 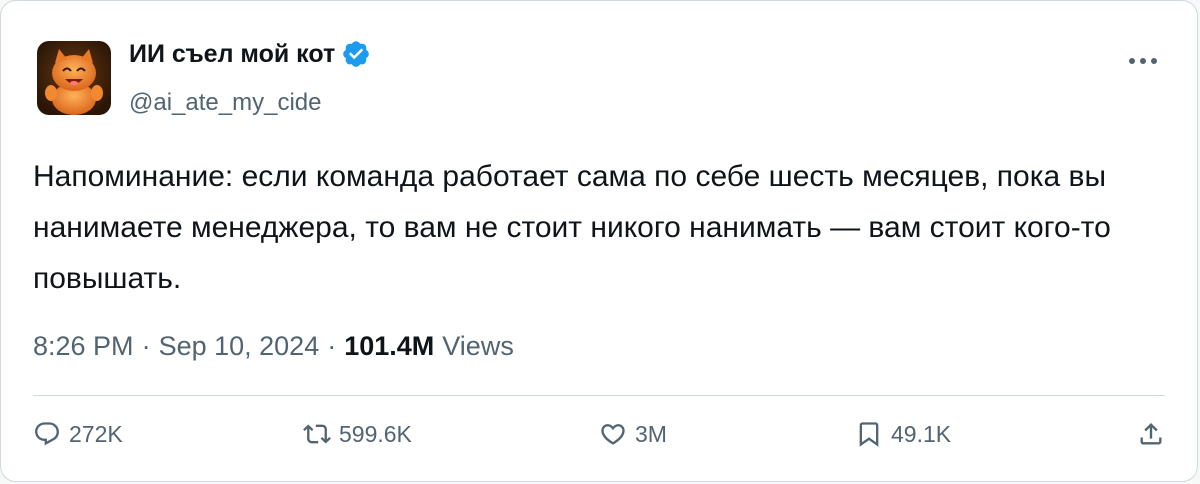 I want to click on more-dots-icon, so click(x=1143, y=61).